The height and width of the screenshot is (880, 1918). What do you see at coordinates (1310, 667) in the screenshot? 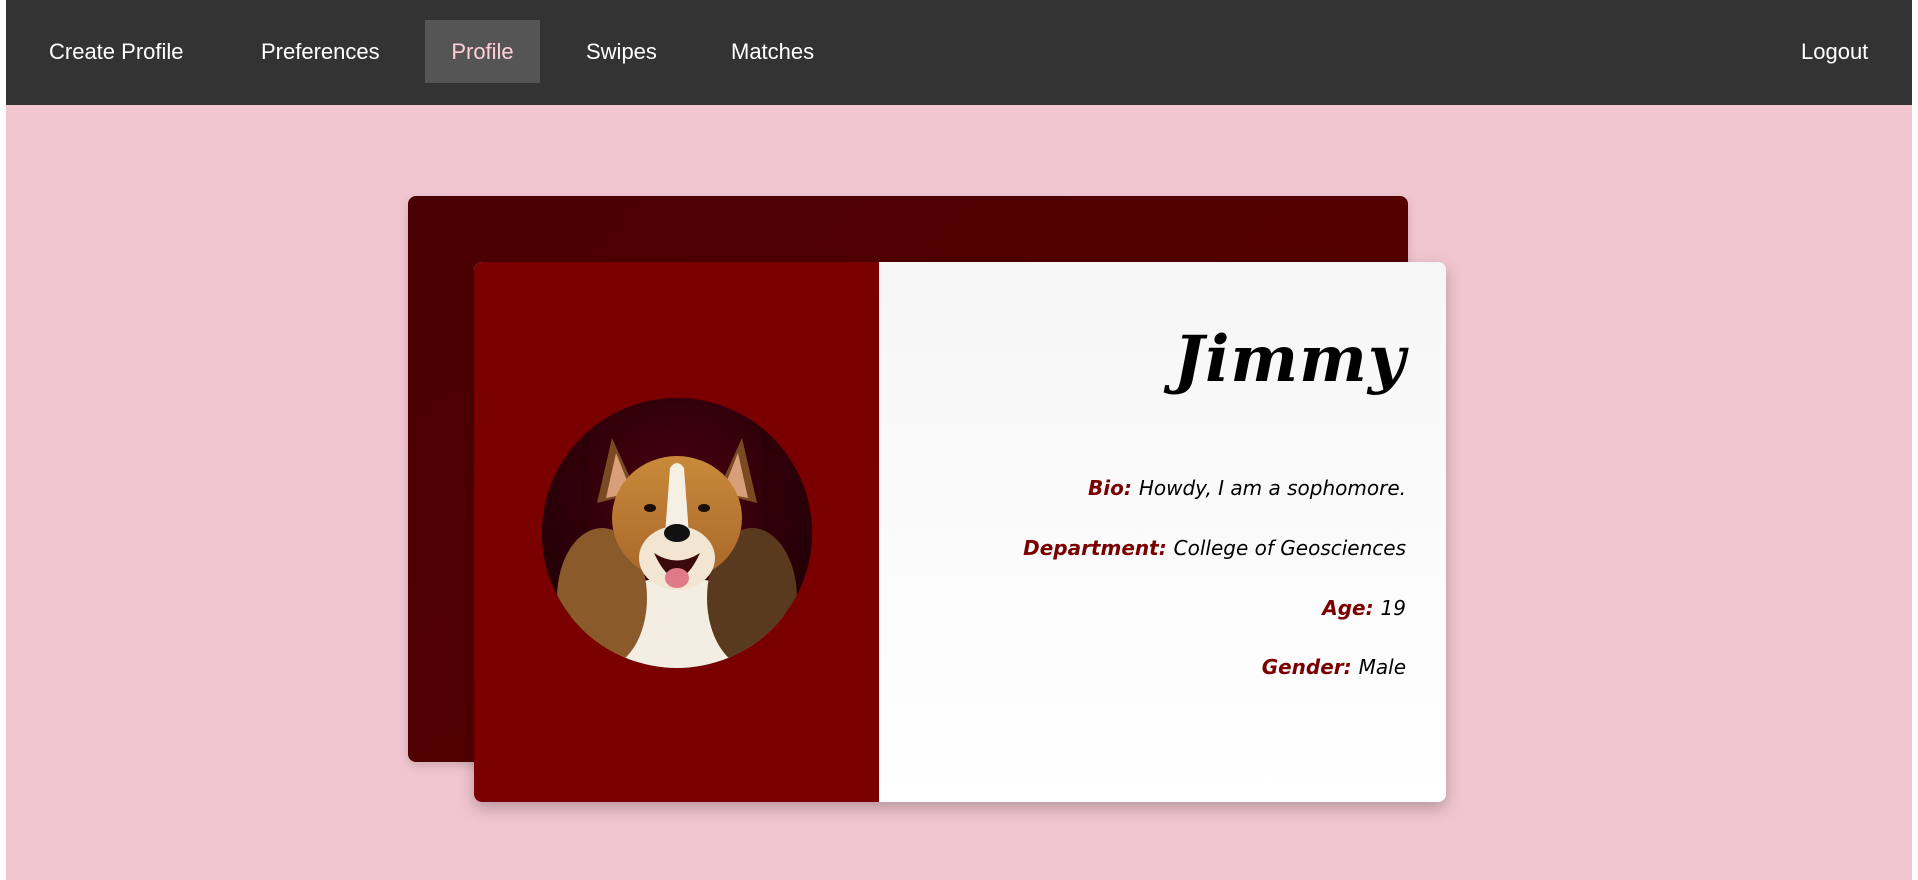
I see `gender-label: Gender:` at bounding box center [1310, 667].